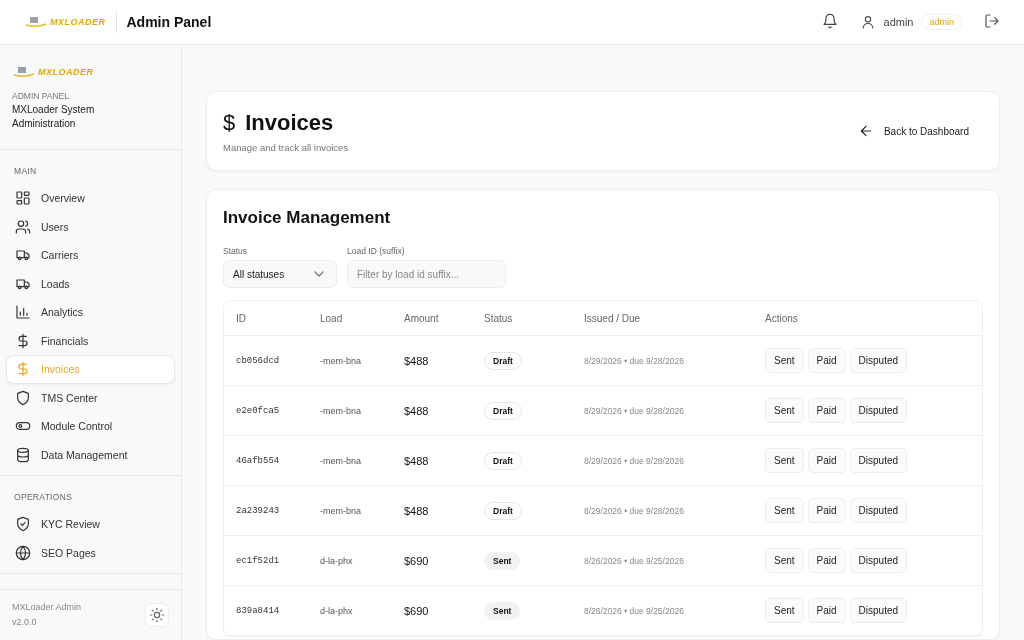 This screenshot has width=1024, height=640. I want to click on column-header: Amount, so click(422, 318).